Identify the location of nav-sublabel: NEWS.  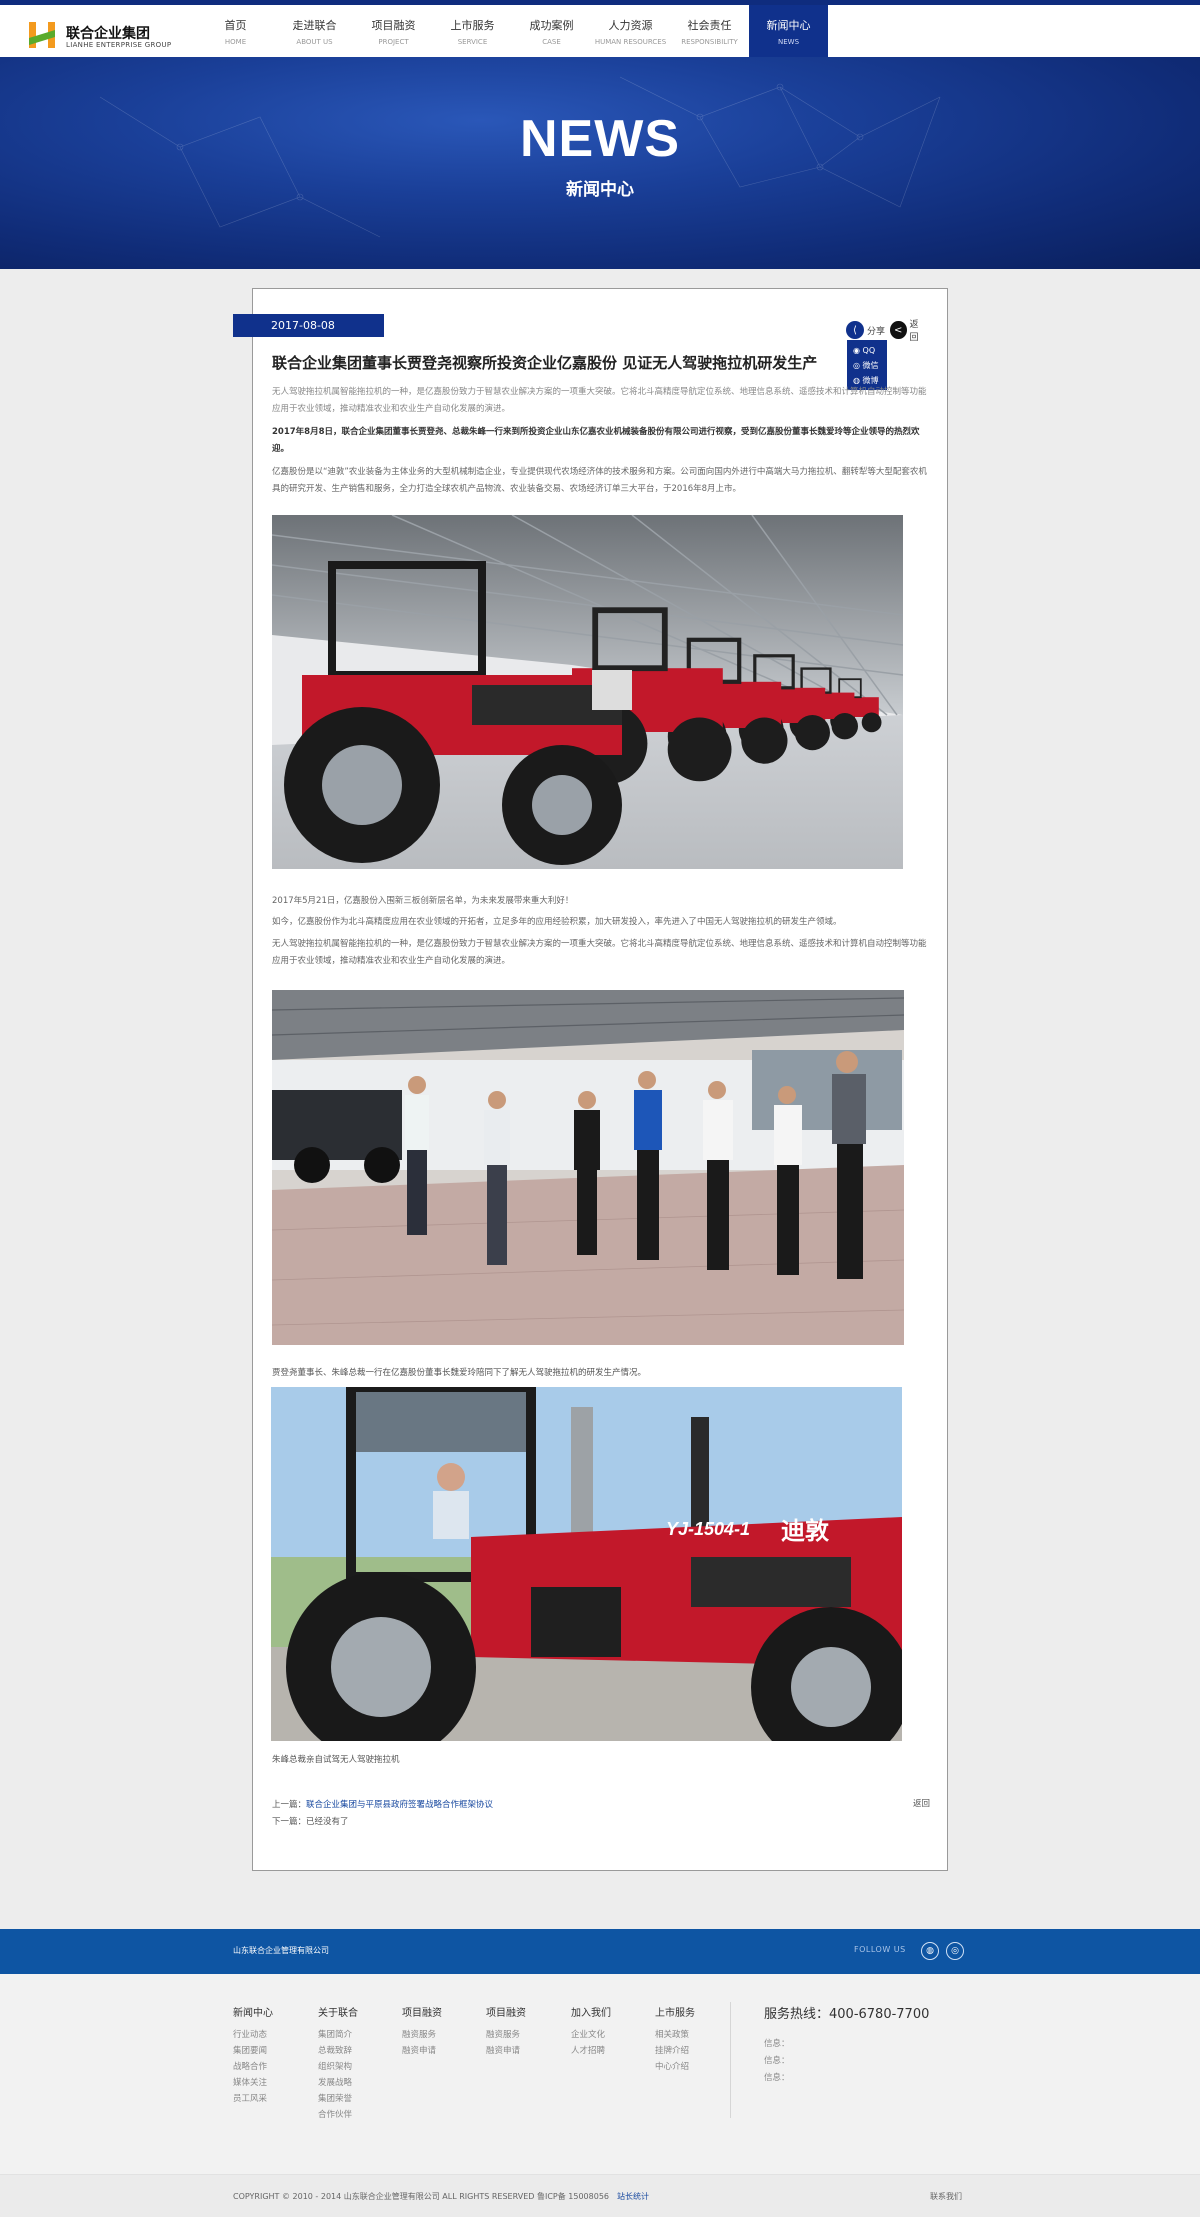
(788, 42).